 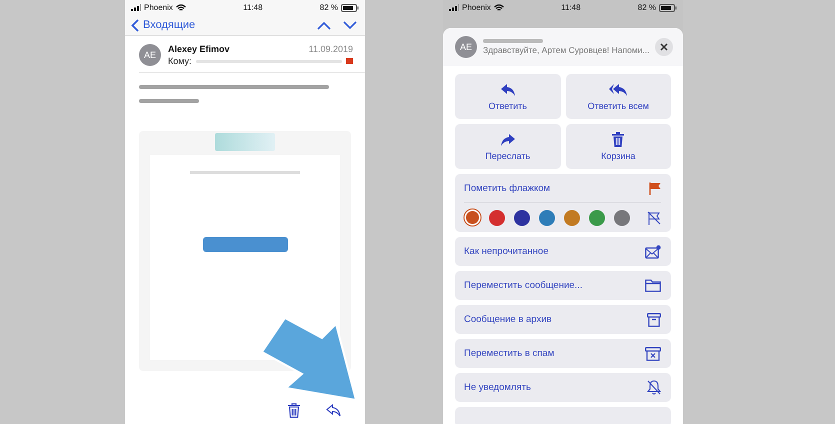 What do you see at coordinates (199, 49) in the screenshot?
I see `sender-name: Alexey Efimov` at bounding box center [199, 49].